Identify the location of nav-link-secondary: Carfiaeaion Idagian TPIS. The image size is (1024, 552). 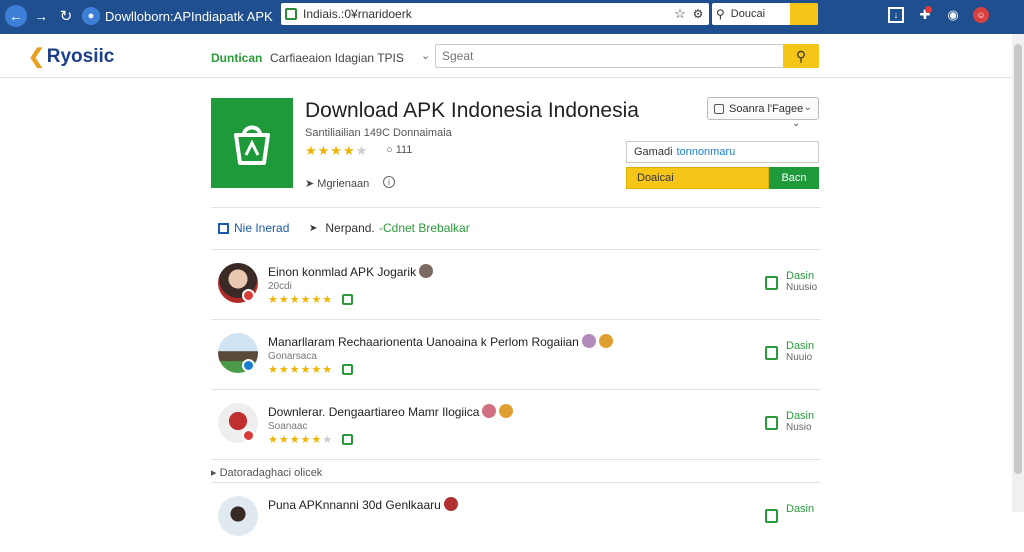
(337, 58).